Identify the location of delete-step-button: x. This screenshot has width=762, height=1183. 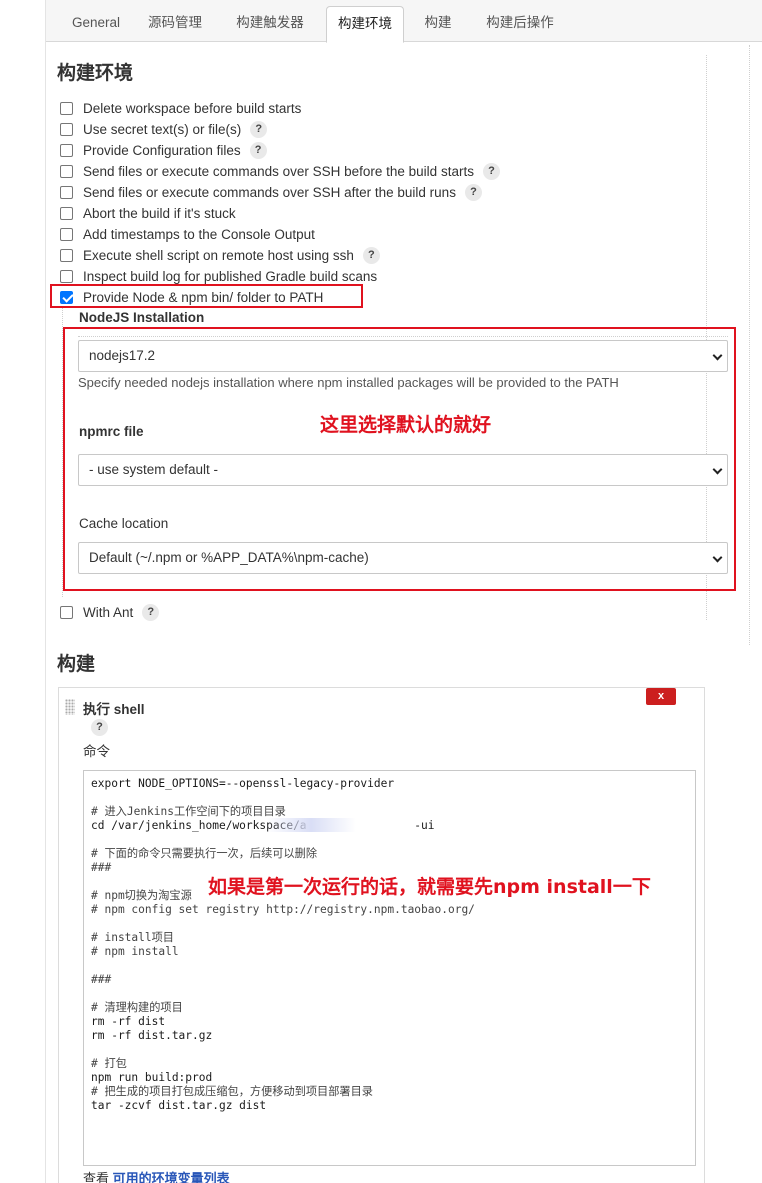
(661, 696).